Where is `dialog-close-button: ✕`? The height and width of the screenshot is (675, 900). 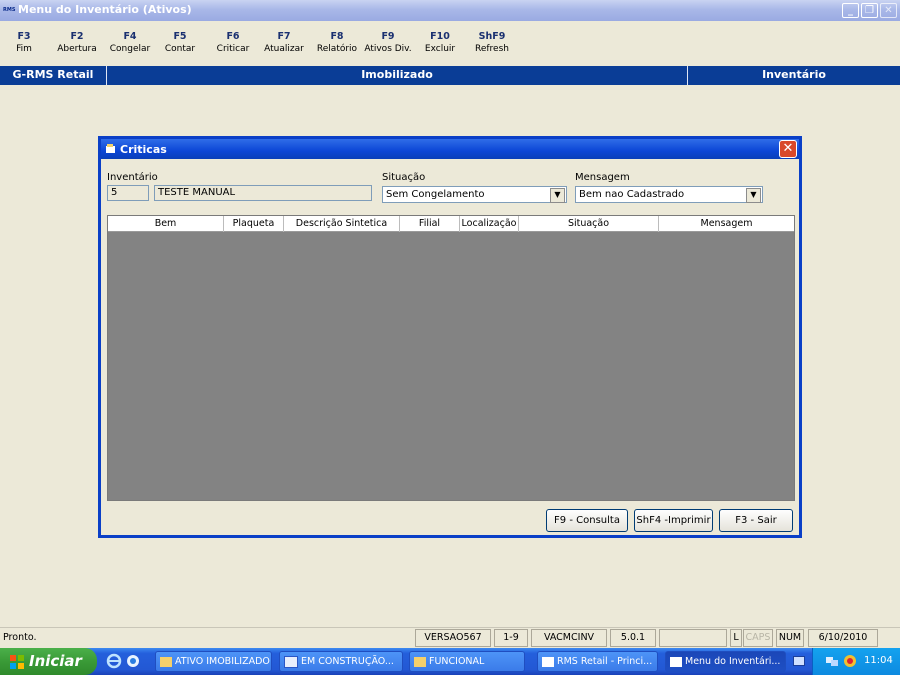 dialog-close-button: ✕ is located at coordinates (788, 149).